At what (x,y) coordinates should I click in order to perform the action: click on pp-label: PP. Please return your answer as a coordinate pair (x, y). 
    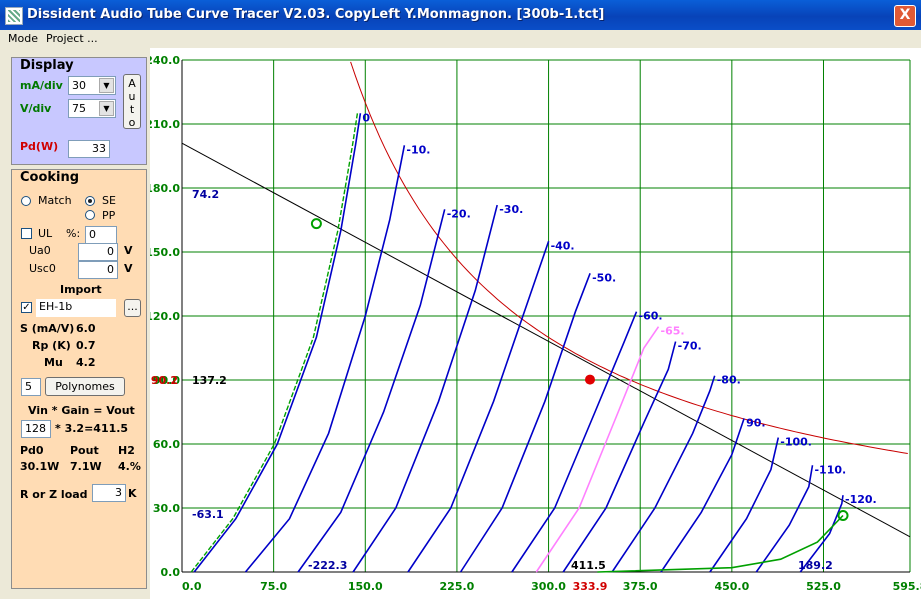
    Looking at the image, I should click on (109, 215).